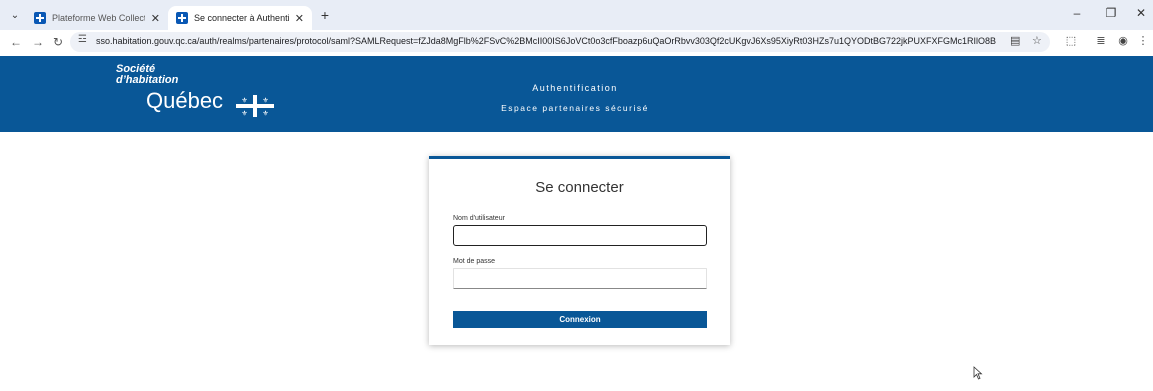 This screenshot has height=391, width=1153. What do you see at coordinates (1141, 13) in the screenshot?
I see `window-close-icon: ✕` at bounding box center [1141, 13].